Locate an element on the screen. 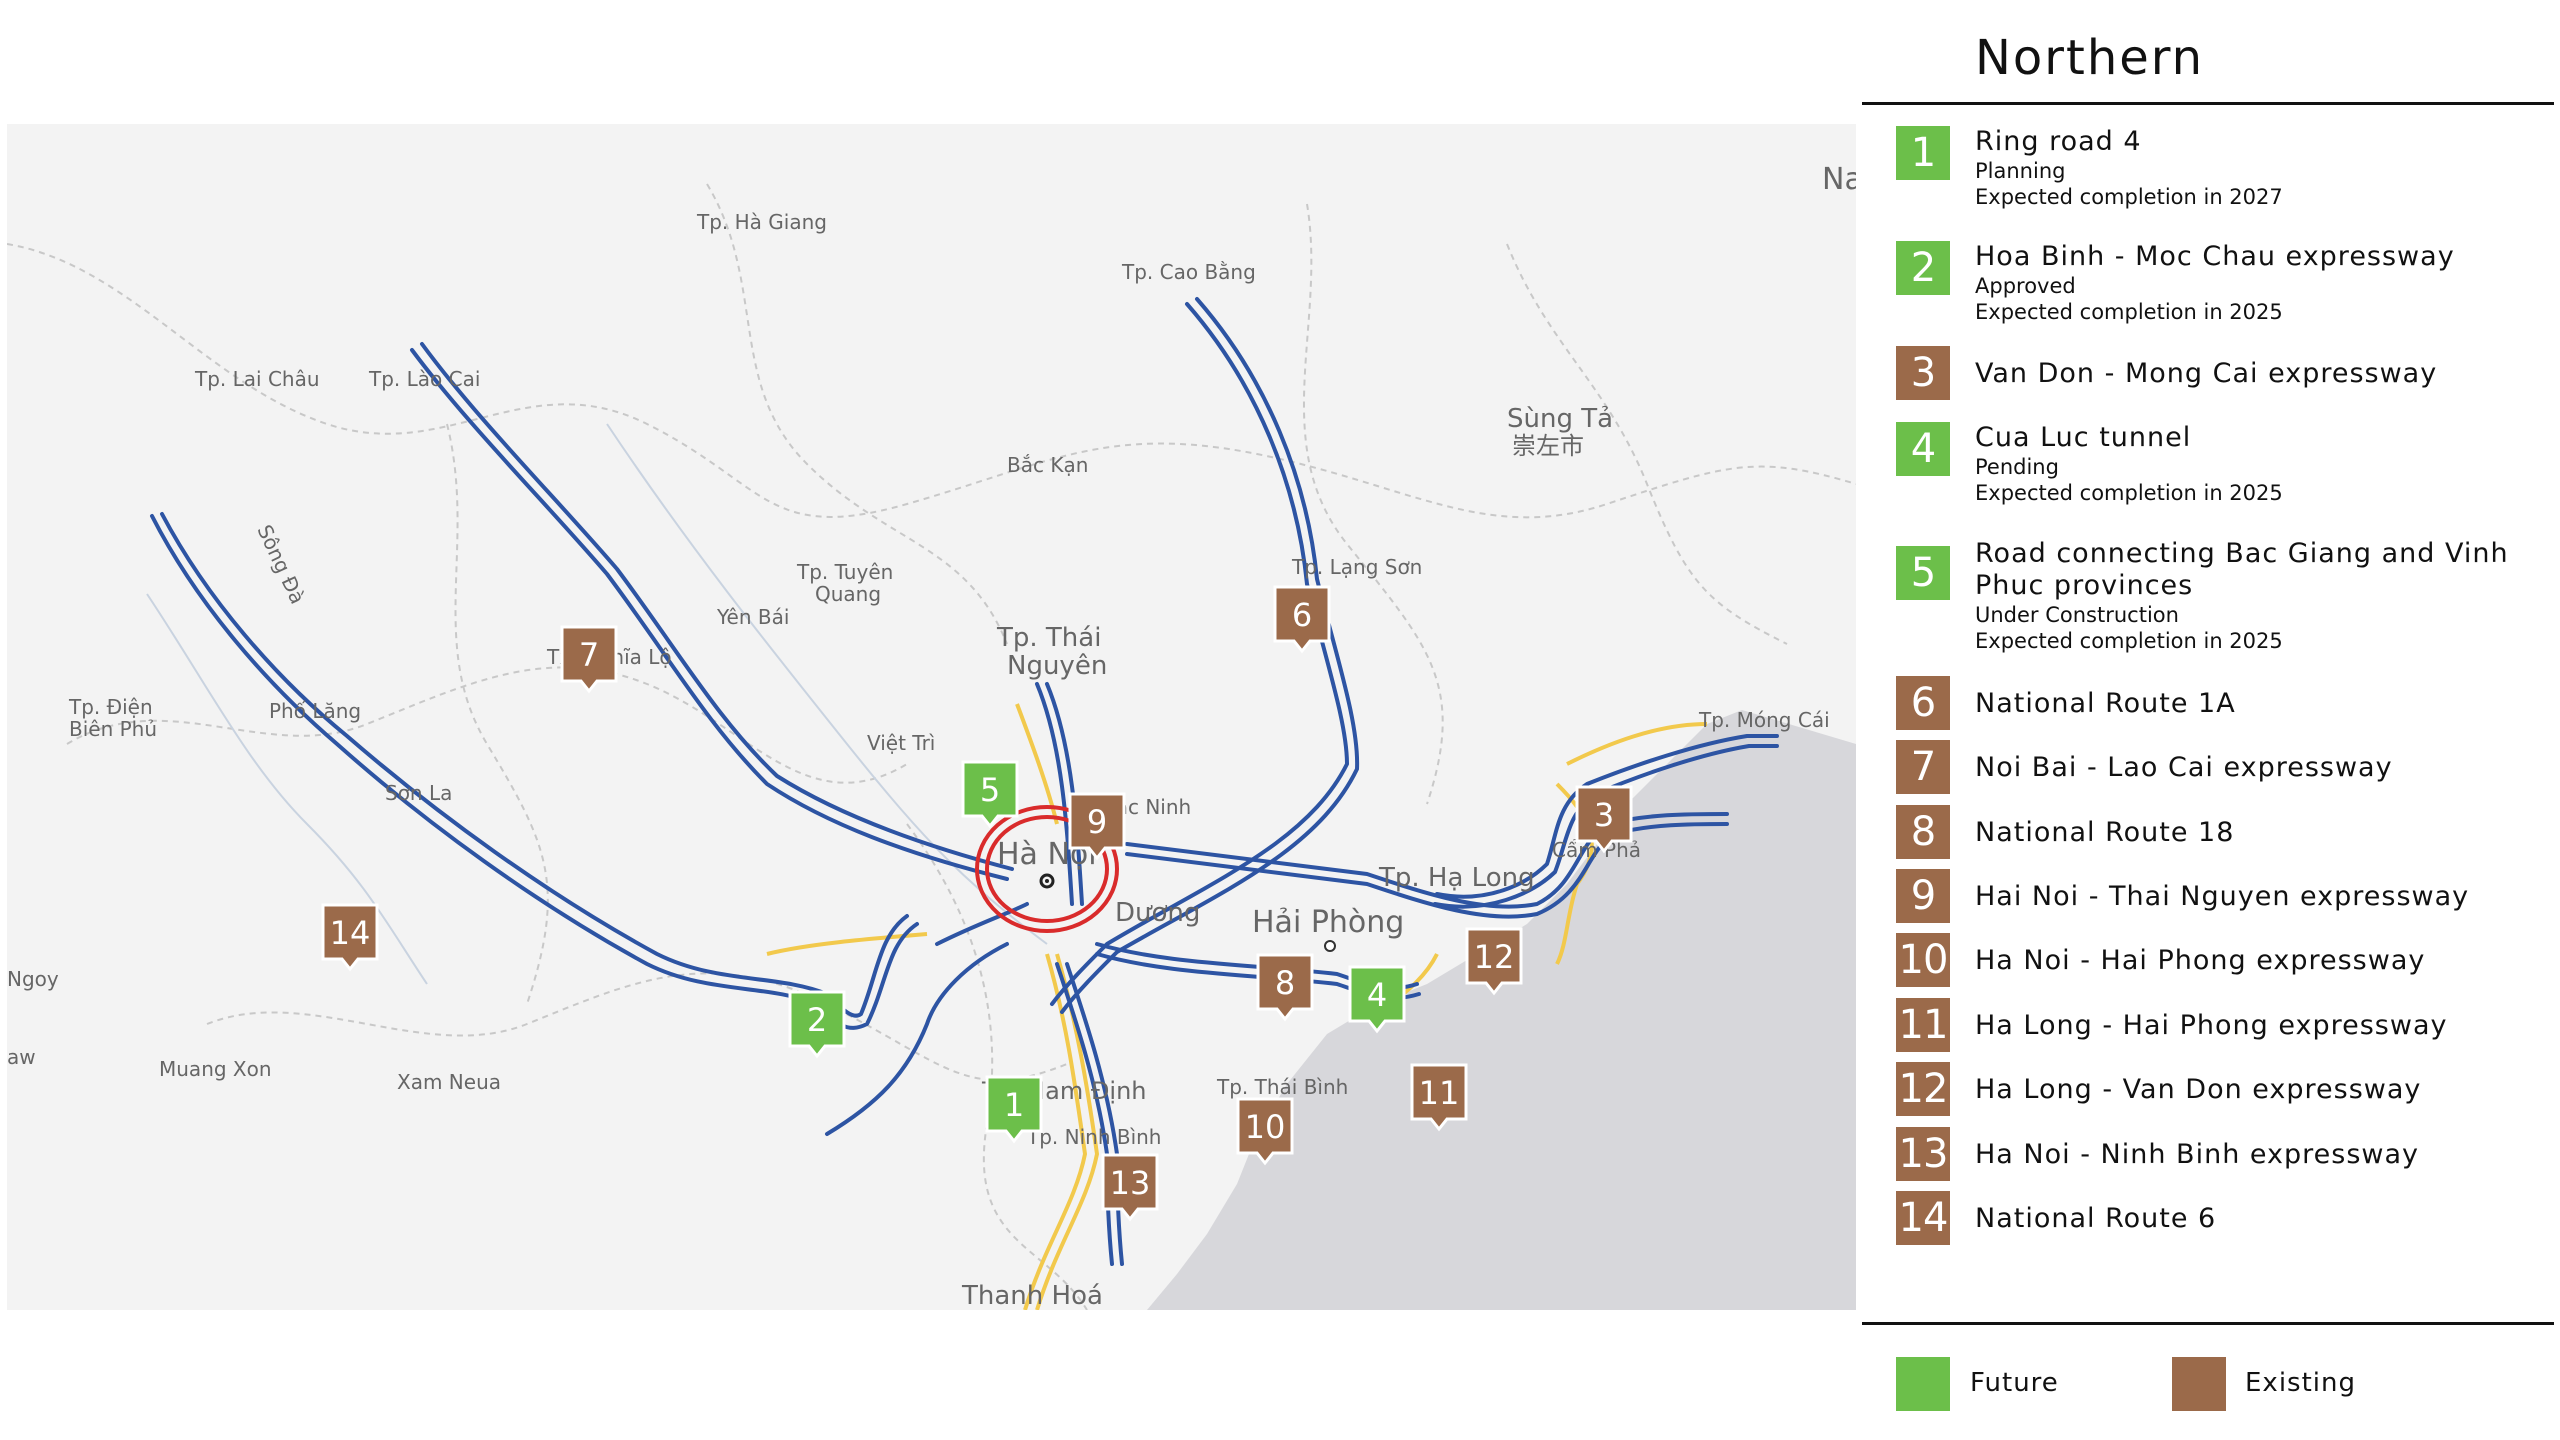 The image size is (2560, 1440). map-marker-8: 8 is located at coordinates (1285, 987).